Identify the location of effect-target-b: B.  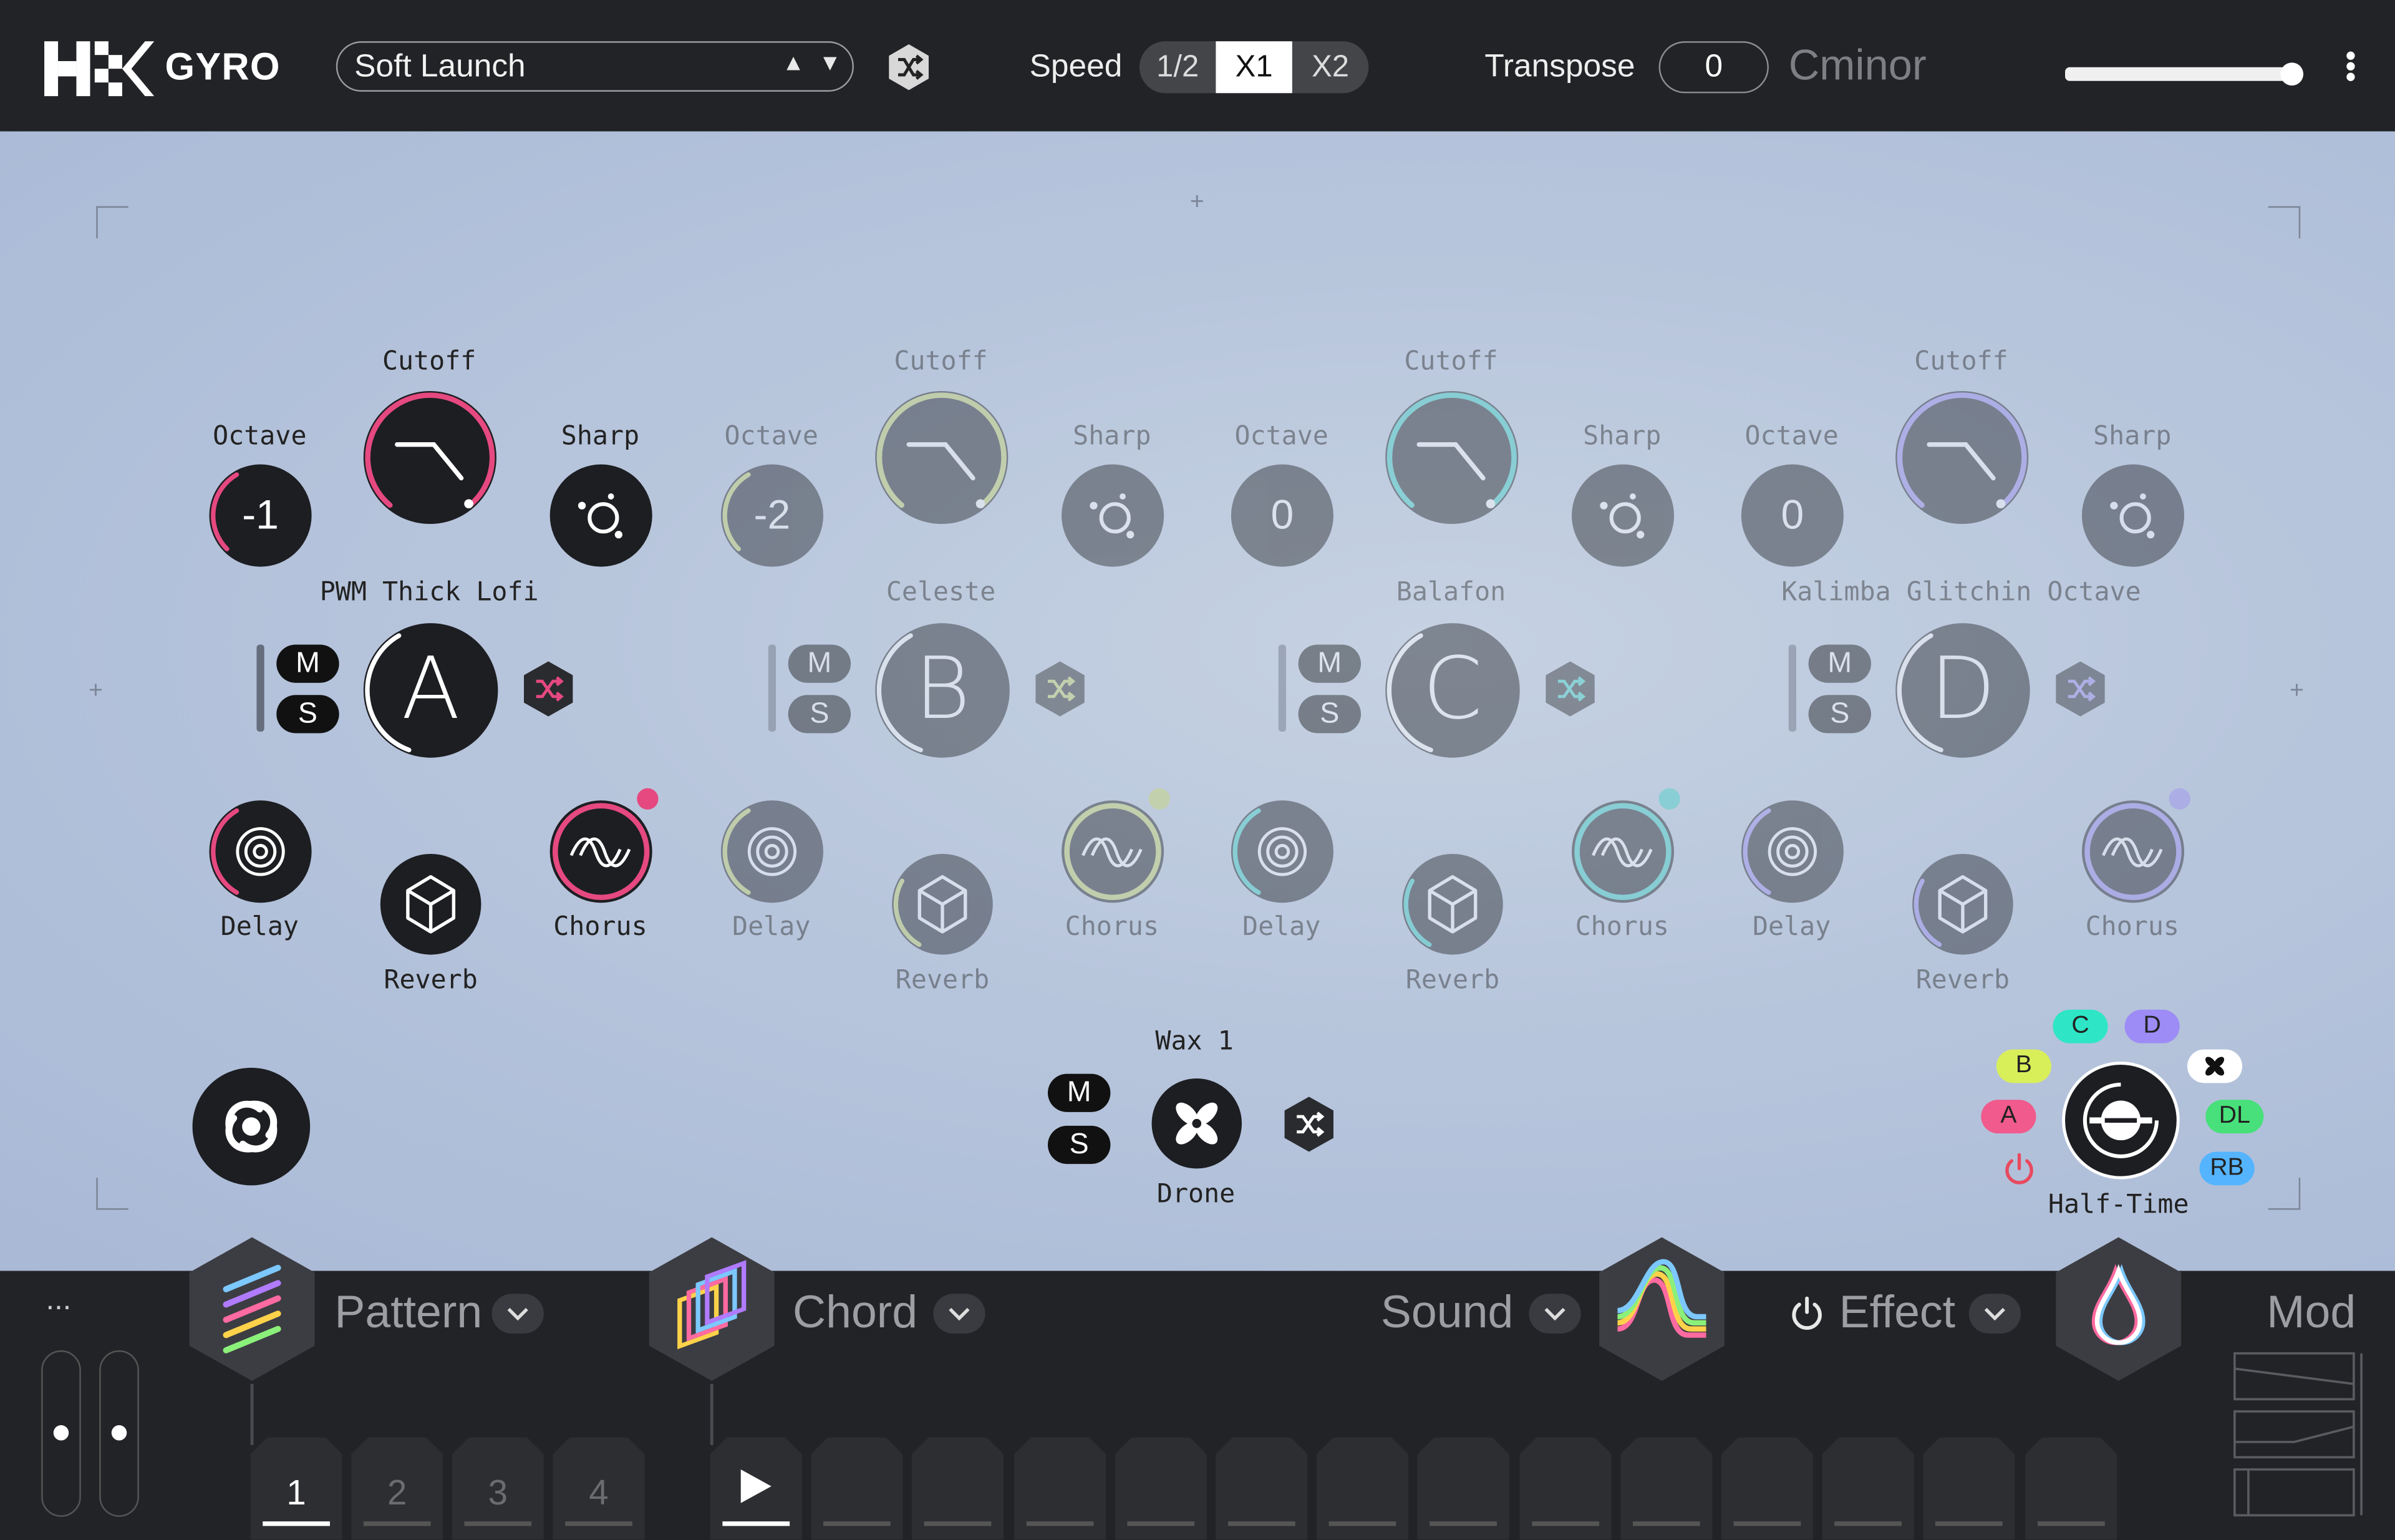
(2023, 1066).